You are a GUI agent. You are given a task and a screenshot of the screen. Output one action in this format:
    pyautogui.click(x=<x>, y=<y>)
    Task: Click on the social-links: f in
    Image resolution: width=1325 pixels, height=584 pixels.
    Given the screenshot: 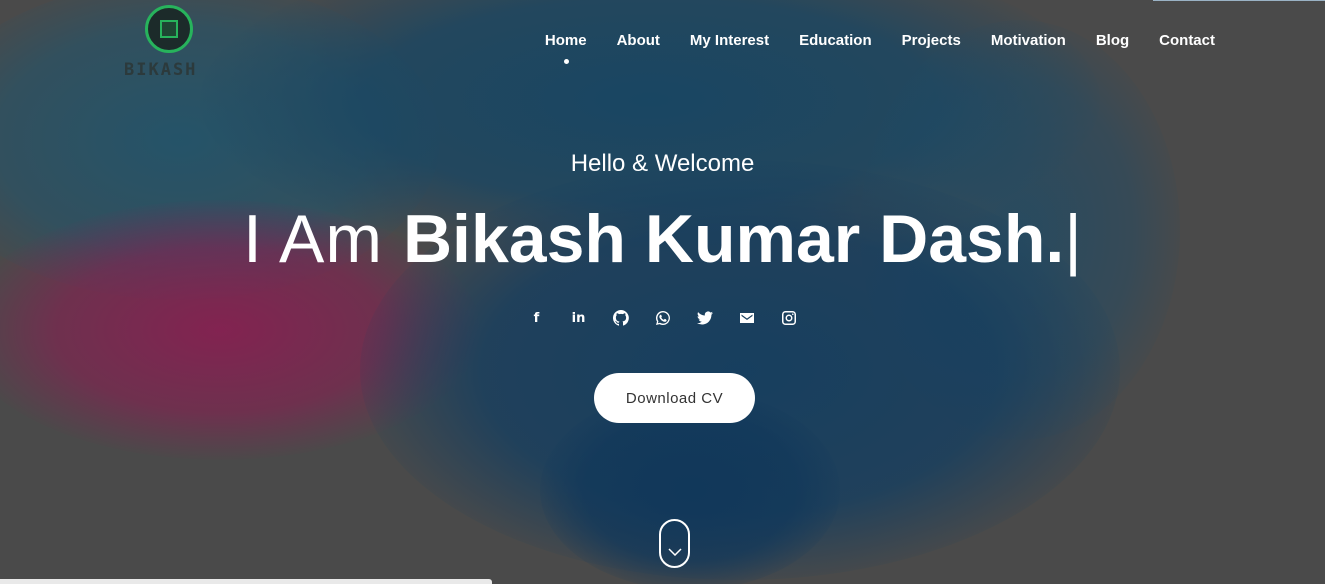 What is the action you would take?
    pyautogui.click(x=662, y=318)
    